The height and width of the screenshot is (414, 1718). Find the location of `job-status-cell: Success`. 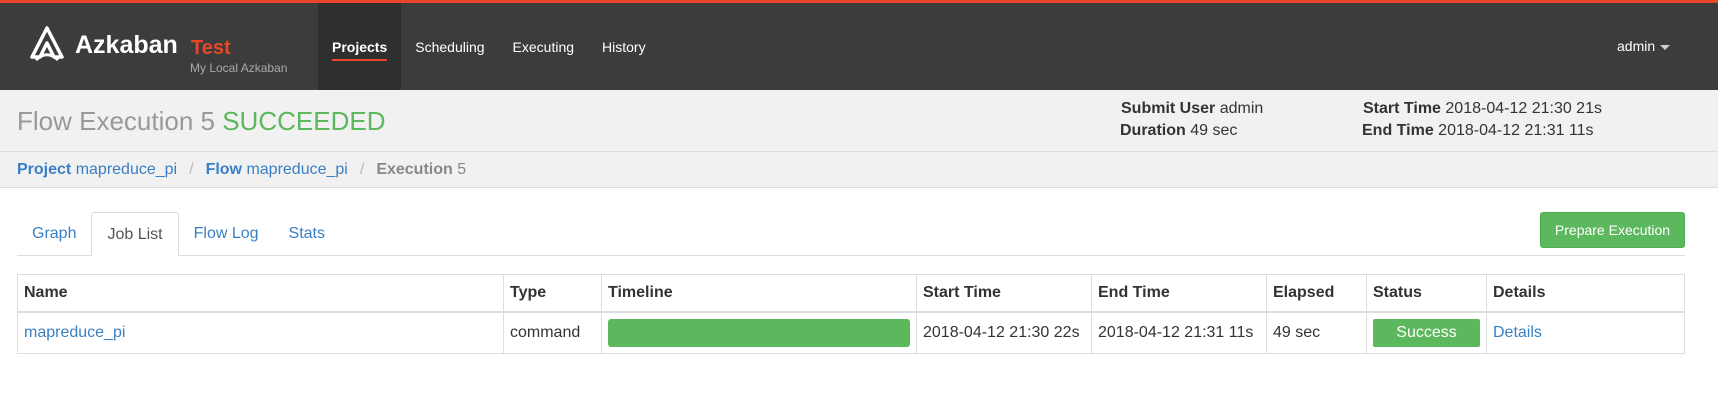

job-status-cell: Success is located at coordinates (1426, 332).